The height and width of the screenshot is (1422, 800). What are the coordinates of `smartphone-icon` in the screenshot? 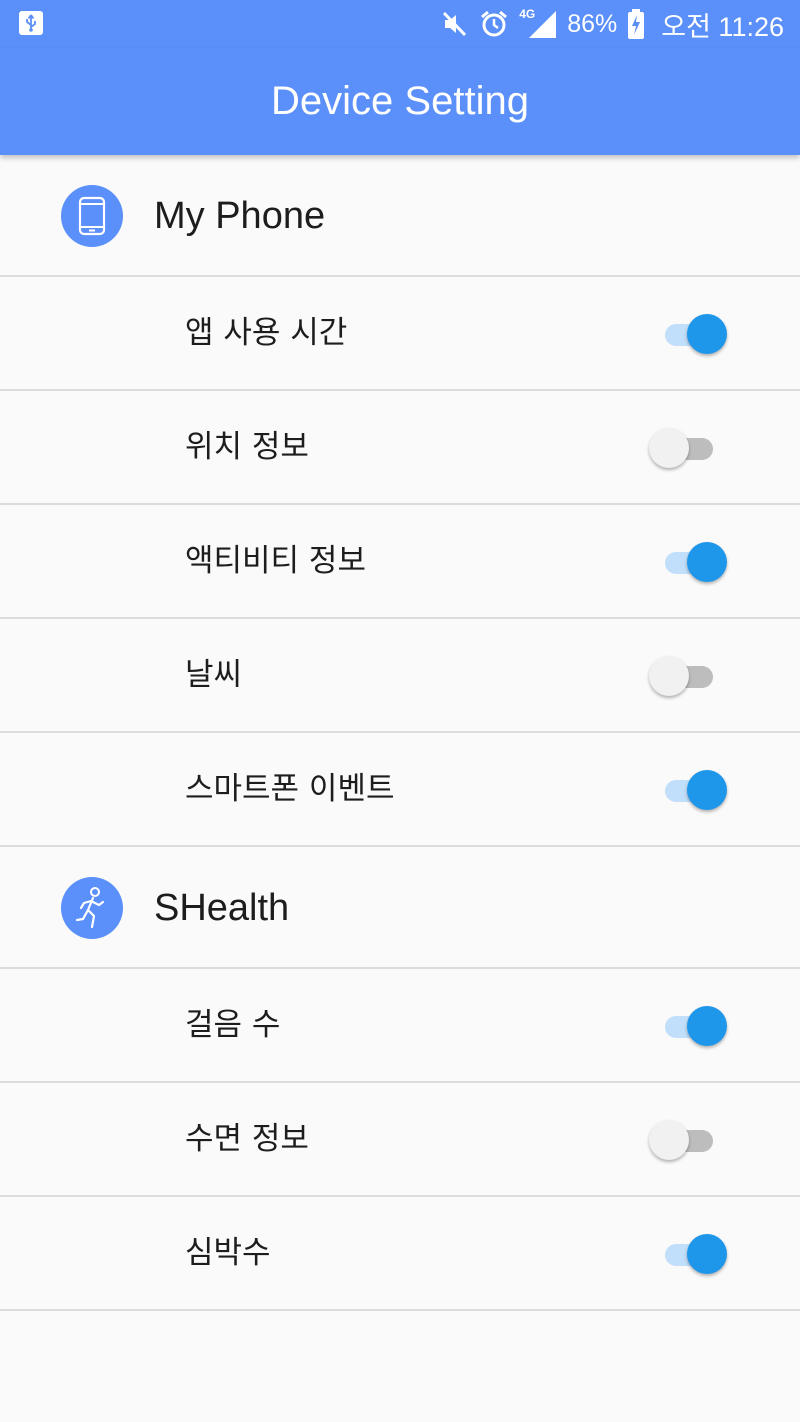 It's located at (92, 216).